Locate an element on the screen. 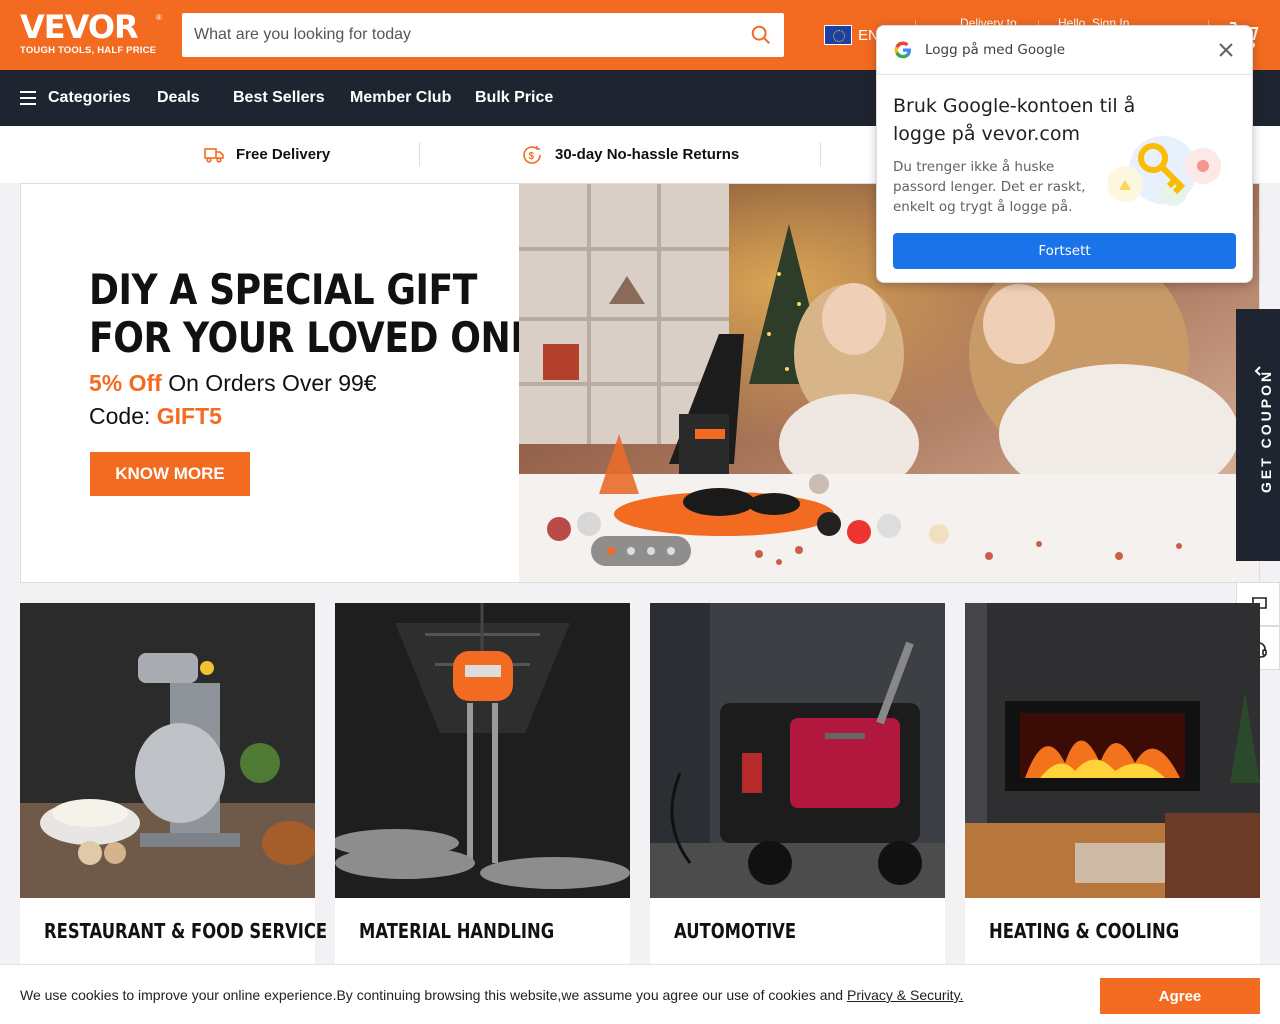 The width and height of the screenshot is (1280, 1024). category-title: MATERIAL HANDLING is located at coordinates (457, 931).